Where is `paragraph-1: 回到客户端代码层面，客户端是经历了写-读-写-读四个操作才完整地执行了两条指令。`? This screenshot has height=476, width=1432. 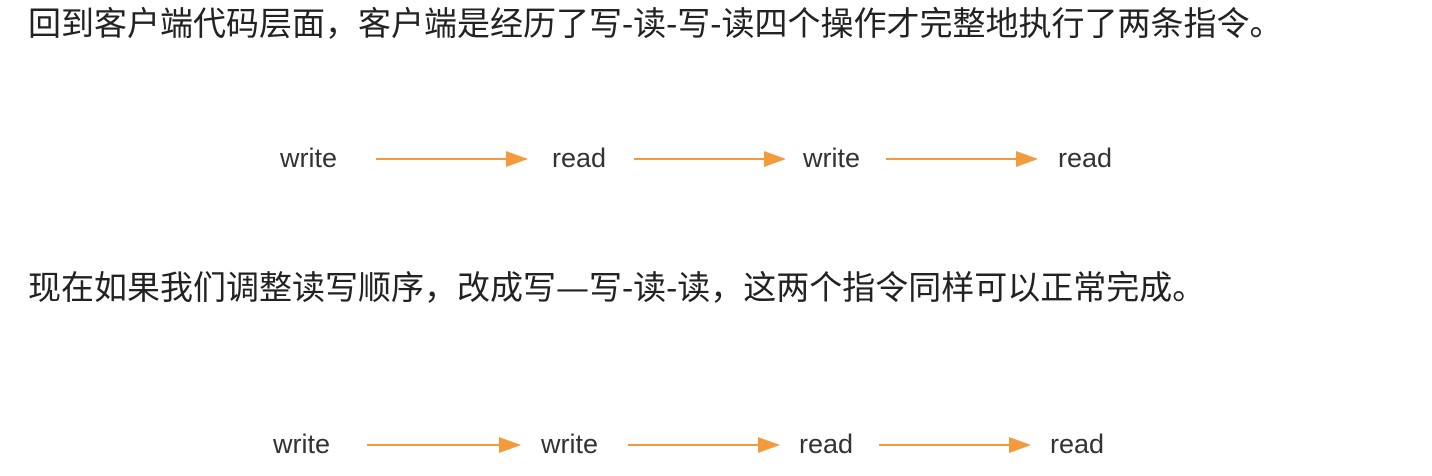
paragraph-1: 回到客户端代码层面，客户端是经历了写-读-写-读四个操作才完整地执行了两条指令。 is located at coordinates (655, 23).